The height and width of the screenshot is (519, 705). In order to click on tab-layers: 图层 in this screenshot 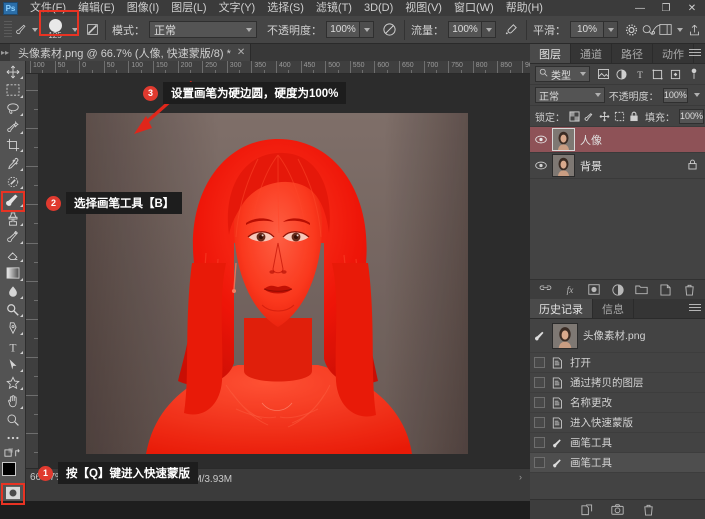, I will do `click(550, 53)`.